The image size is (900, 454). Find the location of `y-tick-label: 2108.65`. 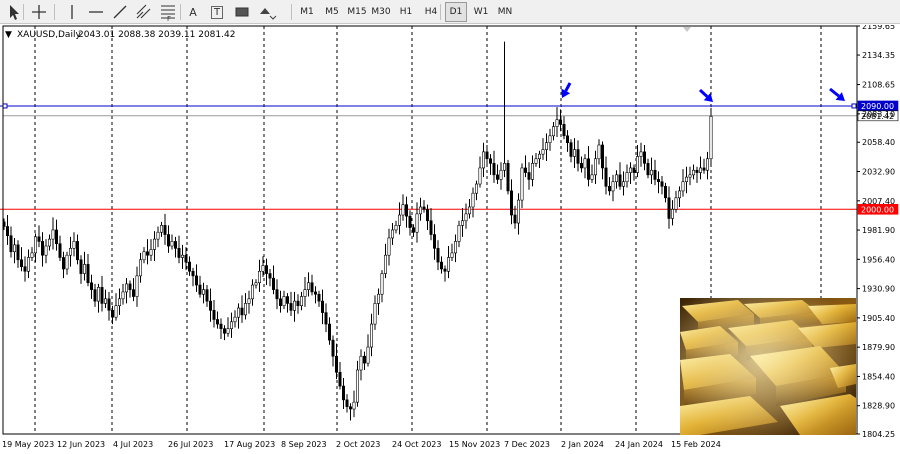

y-tick-label: 2108.65 is located at coordinates (878, 85).